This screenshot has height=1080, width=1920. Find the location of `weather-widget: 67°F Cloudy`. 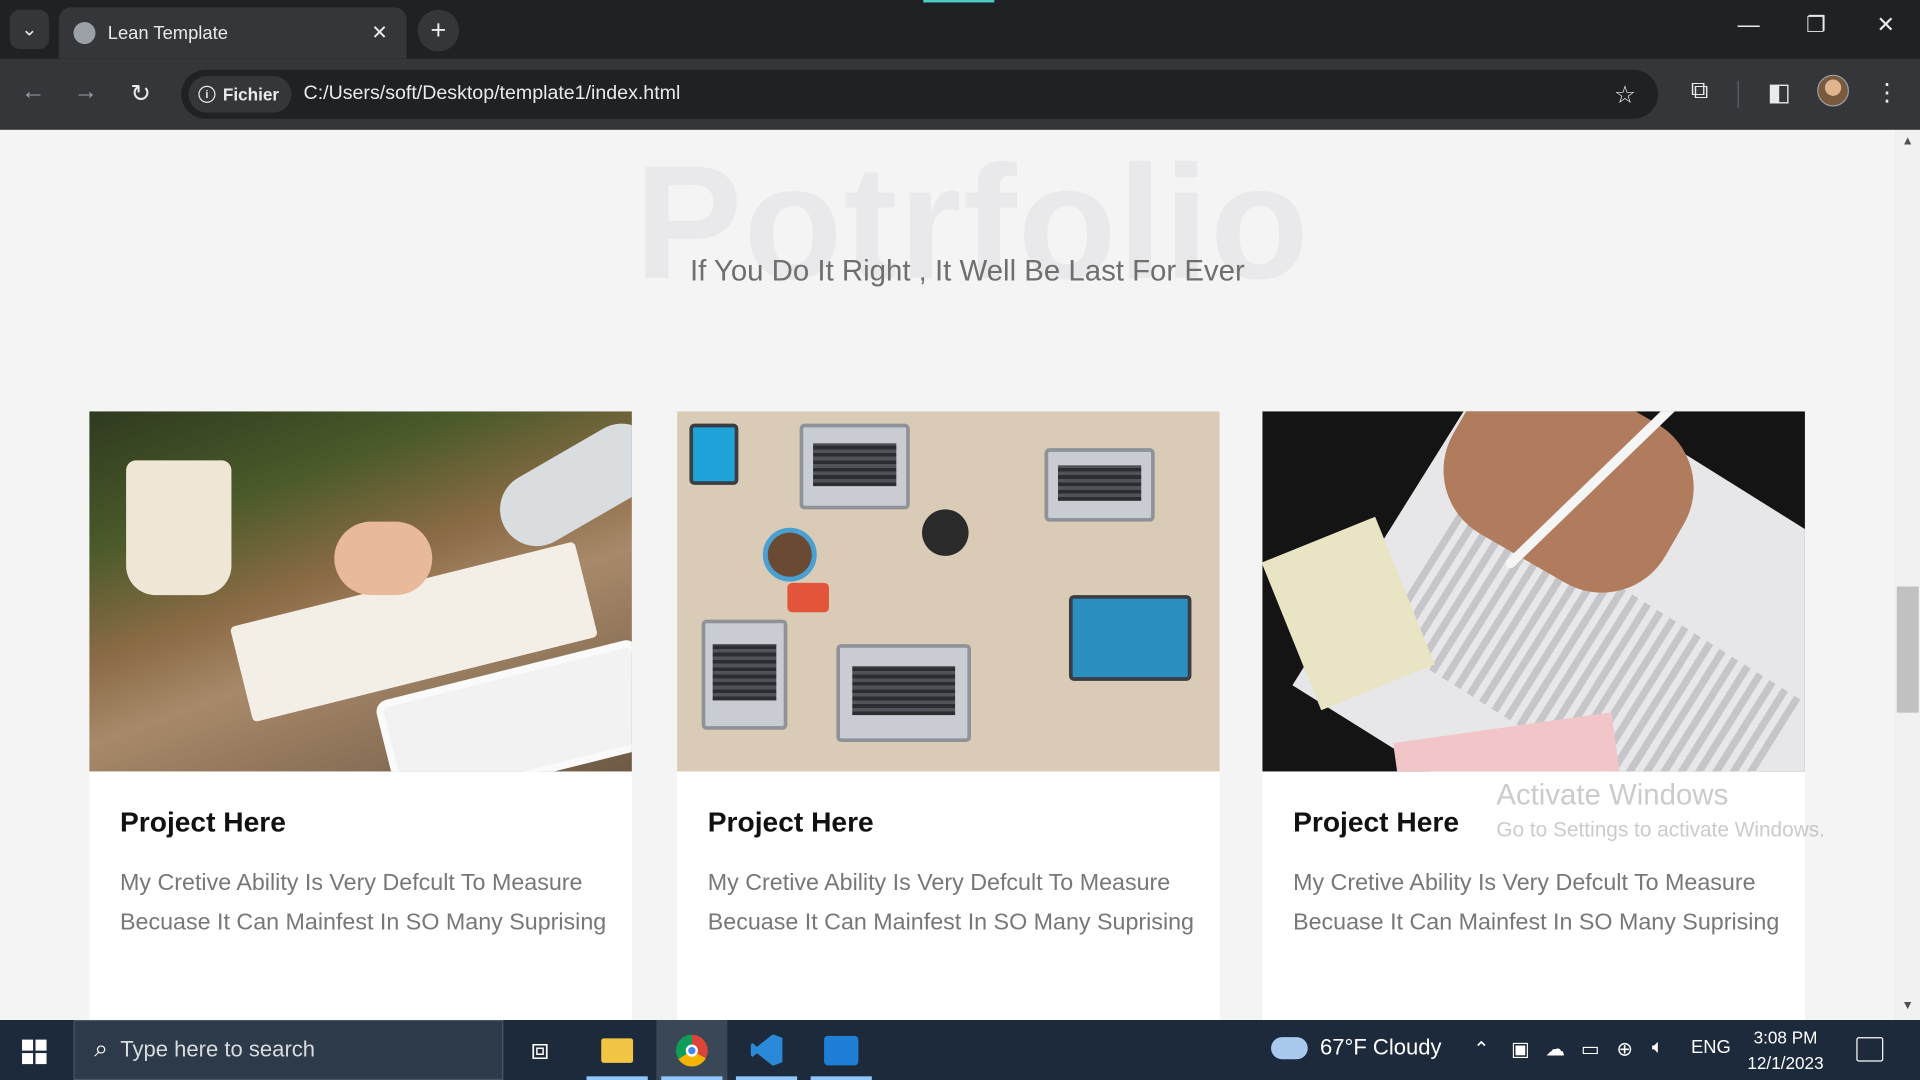

weather-widget: 67°F Cloudy is located at coordinates (1356, 1048).